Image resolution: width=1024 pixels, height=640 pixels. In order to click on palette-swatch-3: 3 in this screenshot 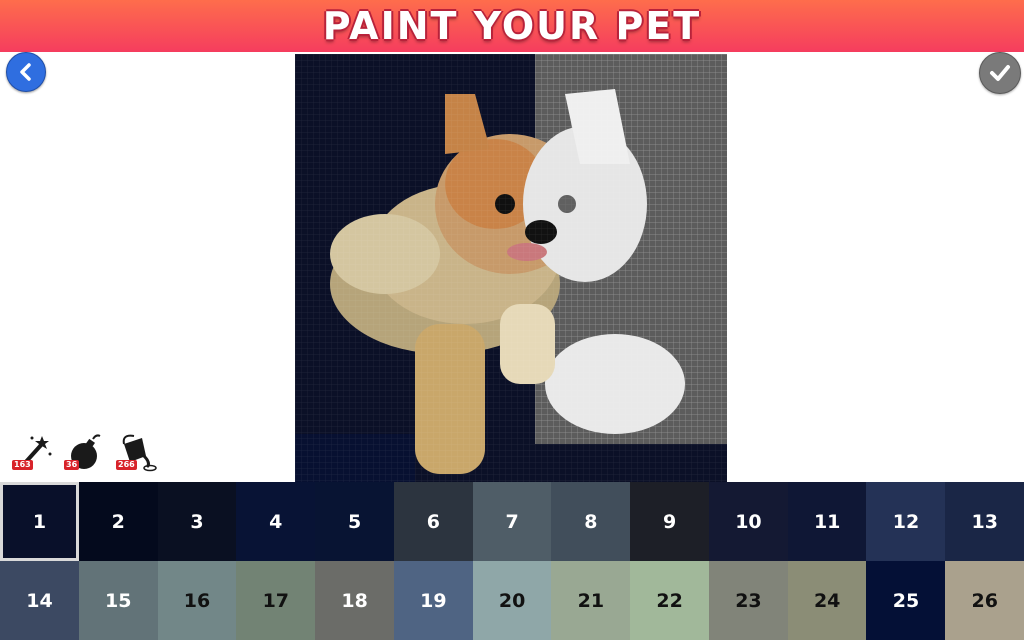, I will do `click(197, 521)`.